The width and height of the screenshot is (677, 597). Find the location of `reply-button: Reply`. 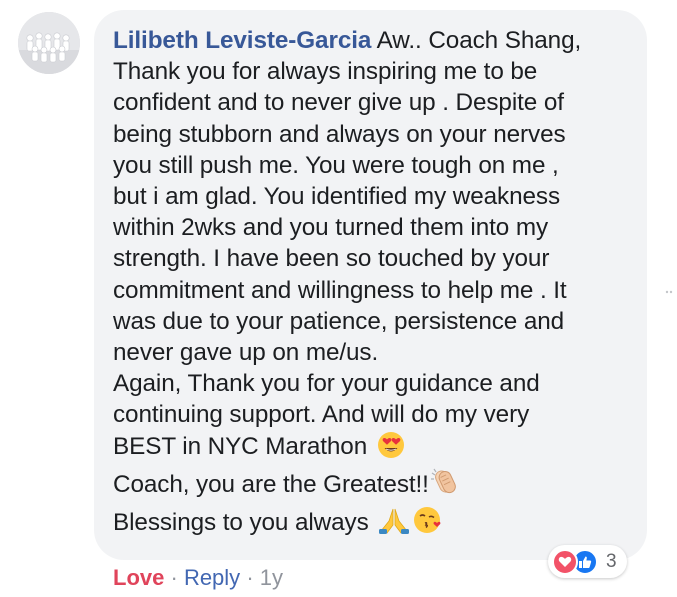

reply-button: Reply is located at coordinates (212, 577).